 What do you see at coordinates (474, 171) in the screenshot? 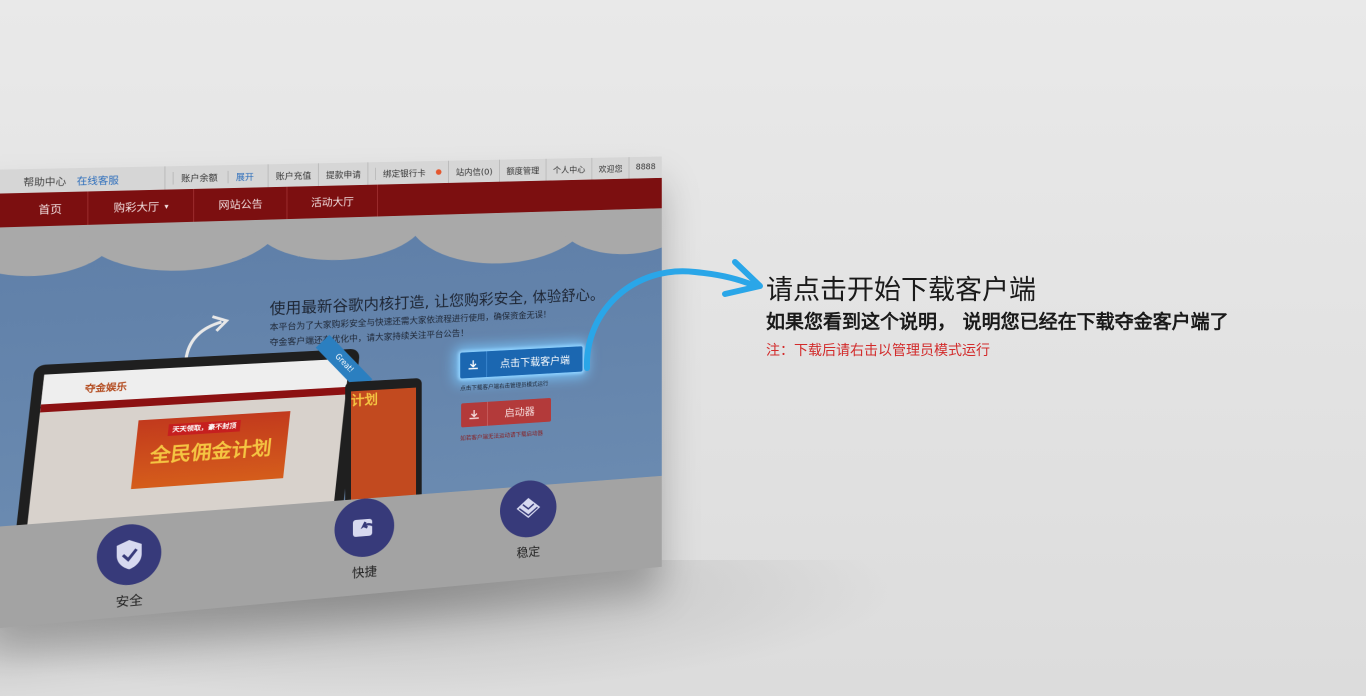
I see `topbar-item-messages: 站内信(0)` at bounding box center [474, 171].